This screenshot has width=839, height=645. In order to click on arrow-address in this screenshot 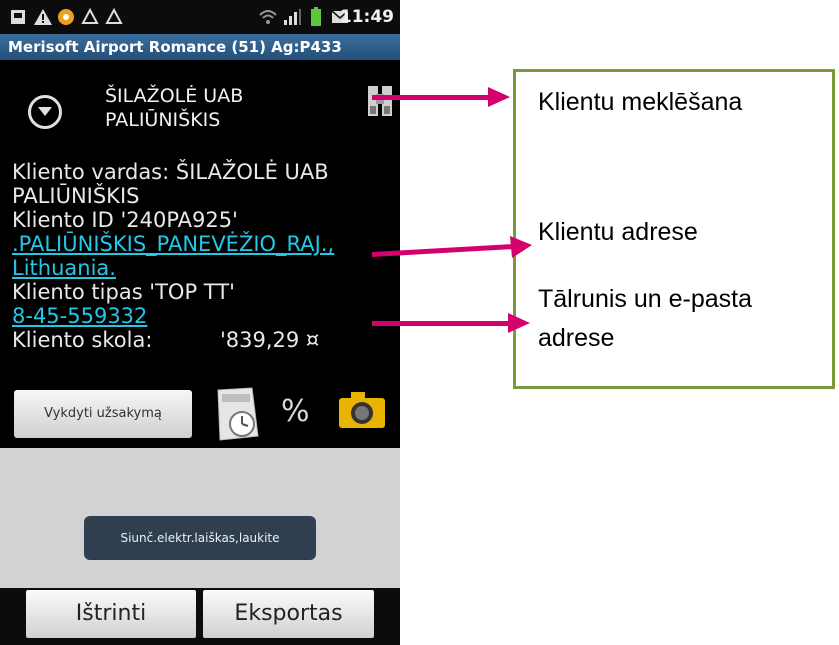, I will do `click(452, 247)`.